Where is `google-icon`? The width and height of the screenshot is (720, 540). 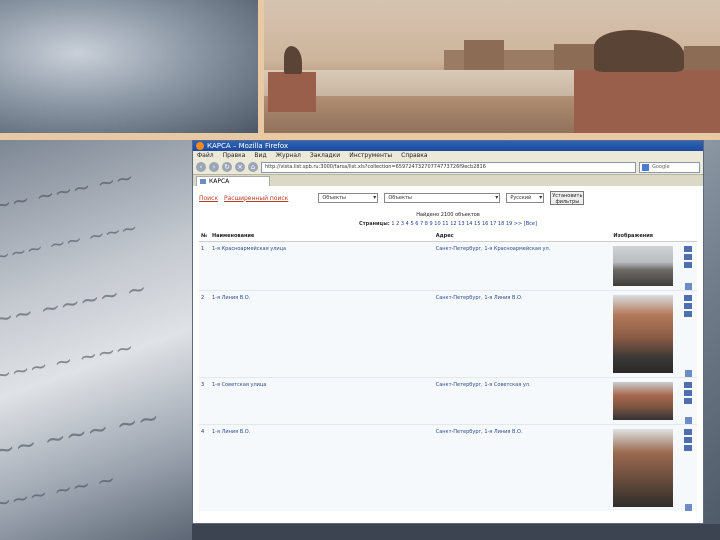
google-icon is located at coordinates (645, 167).